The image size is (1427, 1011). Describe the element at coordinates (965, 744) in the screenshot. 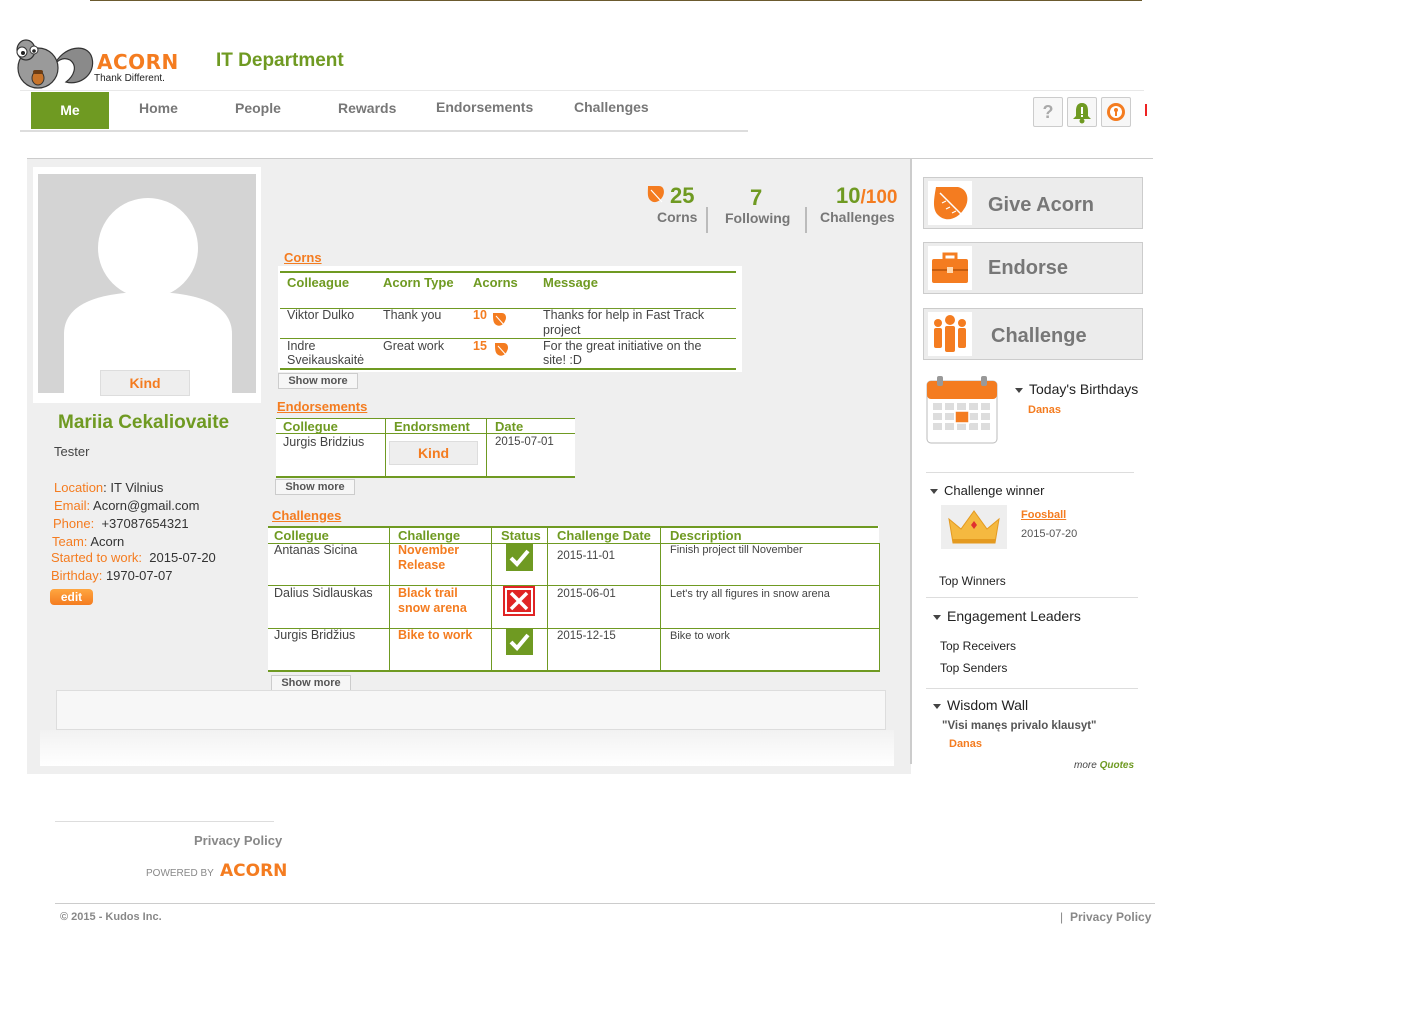

I see `quote-author: Danas` at that location.